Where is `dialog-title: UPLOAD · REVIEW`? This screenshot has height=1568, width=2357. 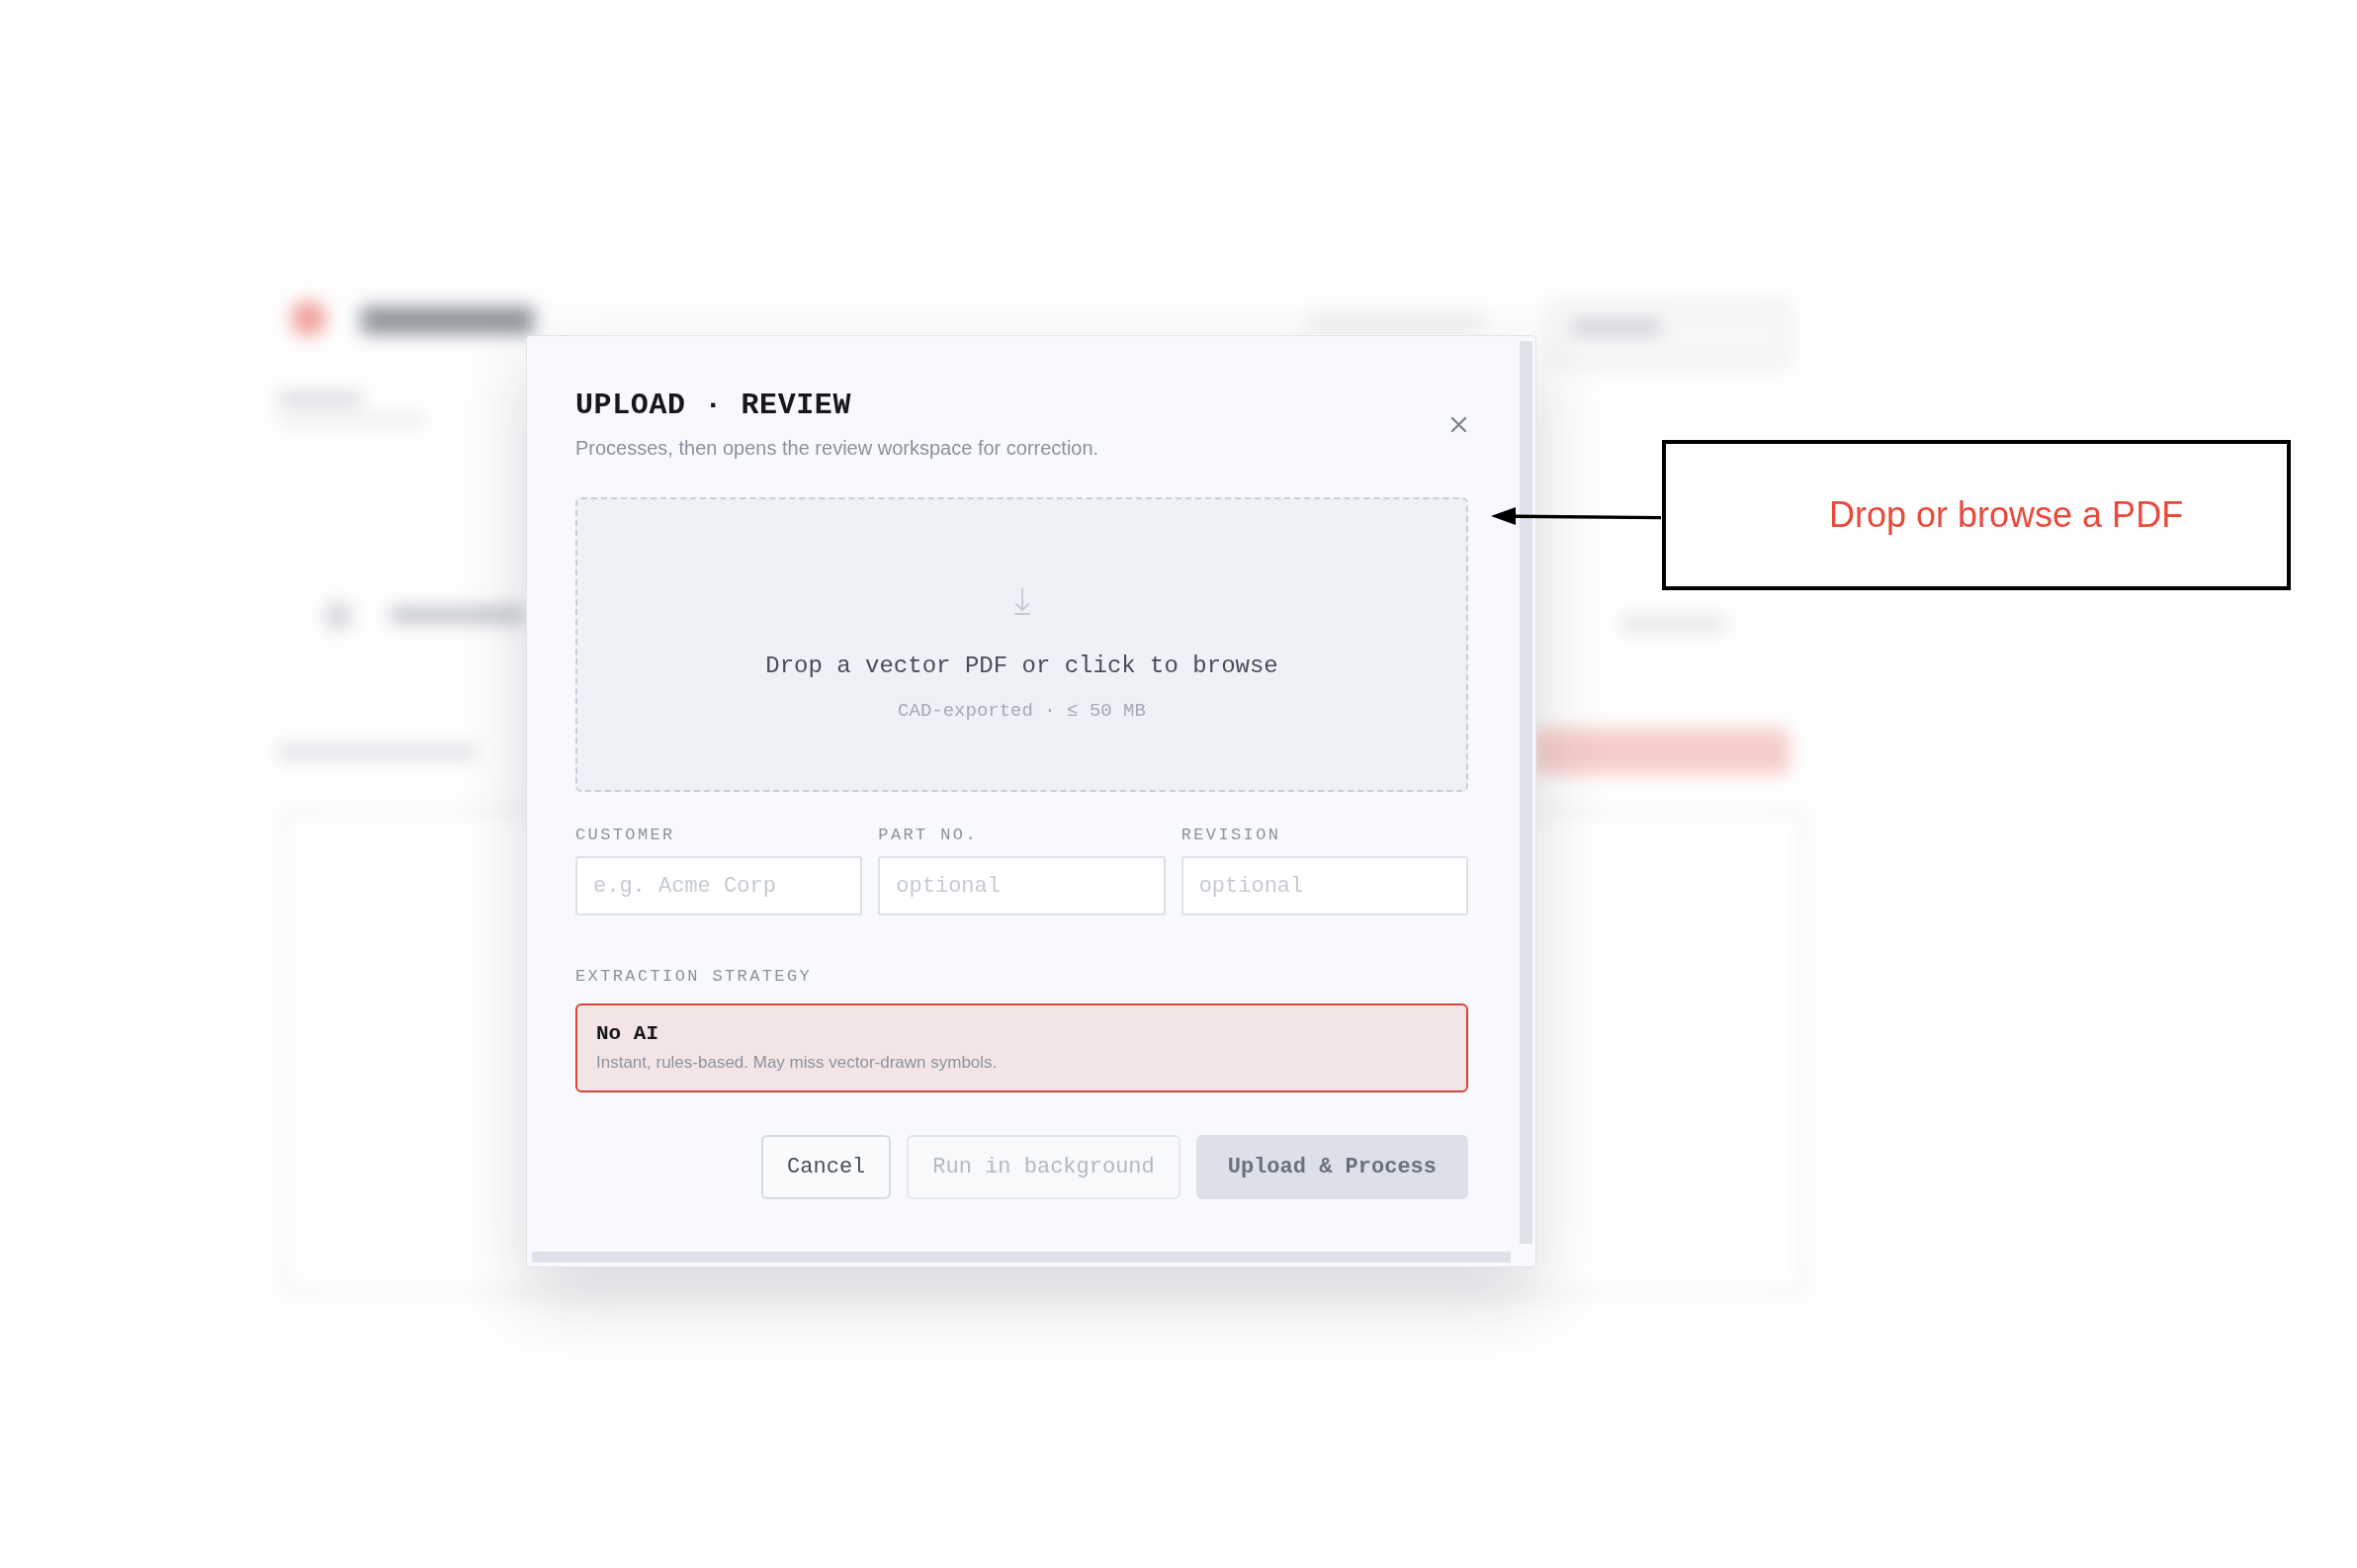
dialog-title: UPLOAD · REVIEW is located at coordinates (713, 406).